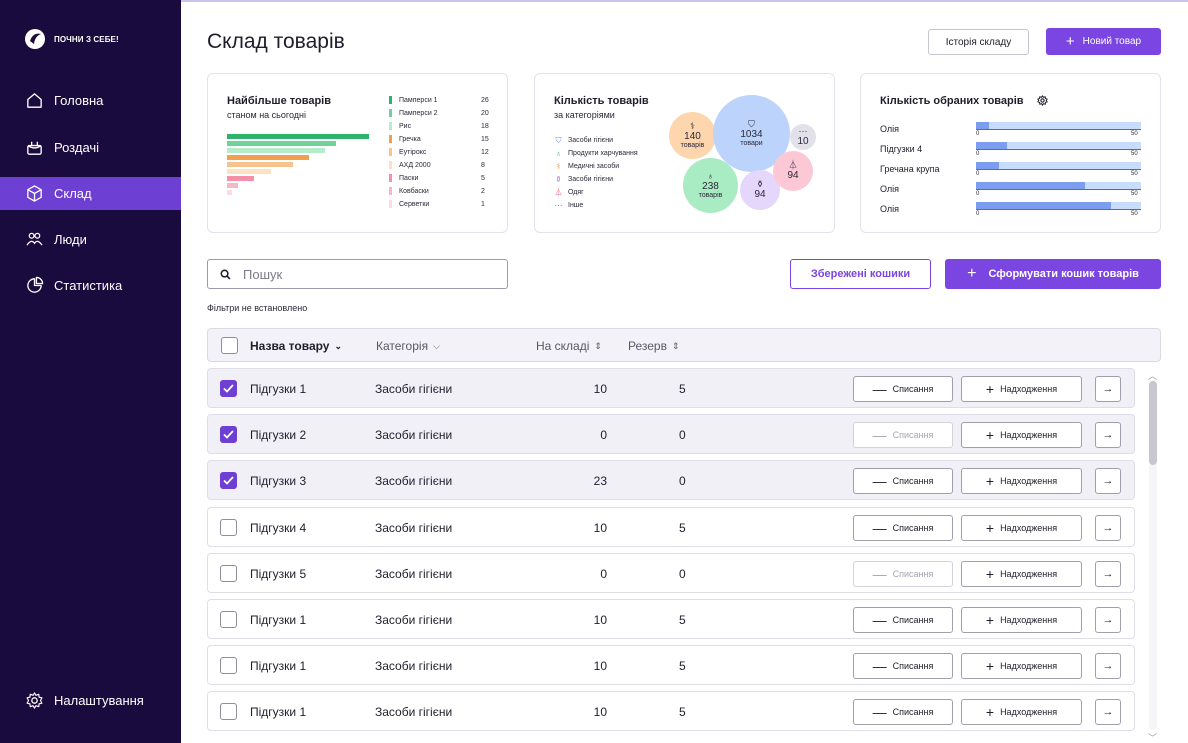  Describe the element at coordinates (363, 274) in the screenshot. I see `search-input` at that location.